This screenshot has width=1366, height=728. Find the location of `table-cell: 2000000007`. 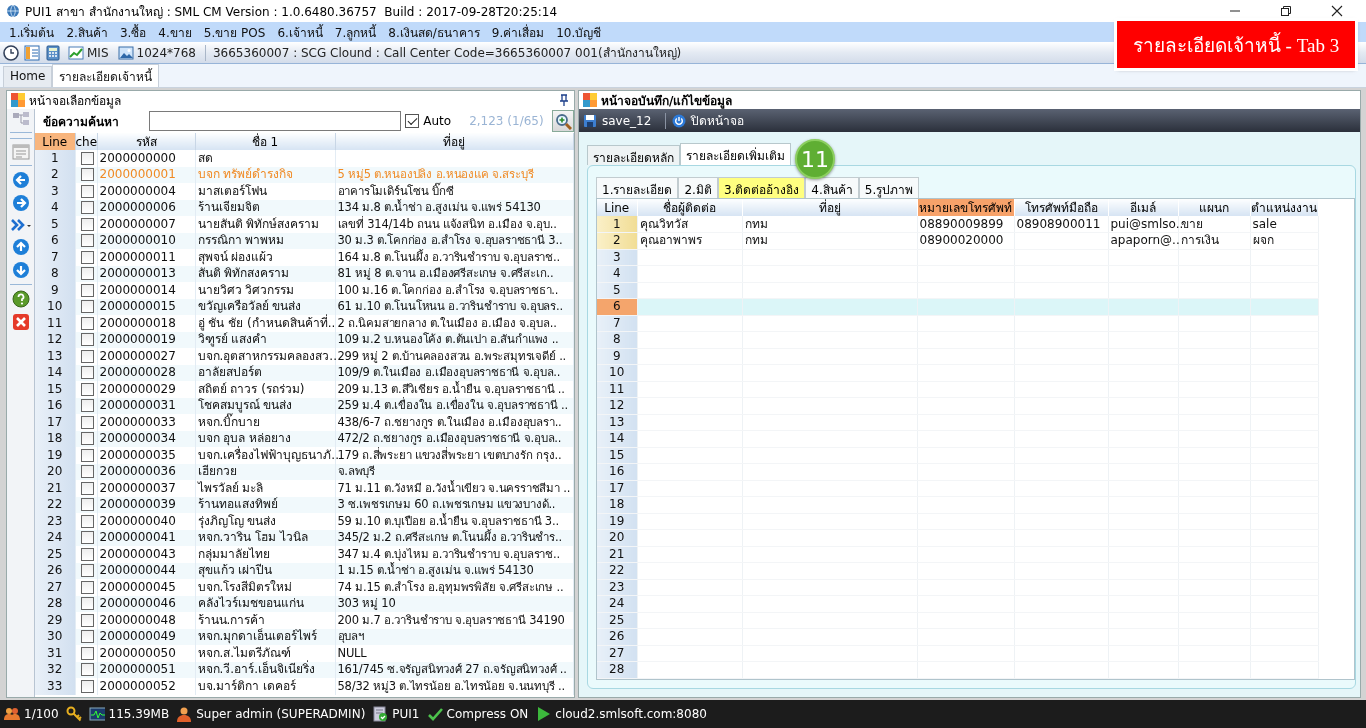

table-cell: 2000000007 is located at coordinates (146, 224).